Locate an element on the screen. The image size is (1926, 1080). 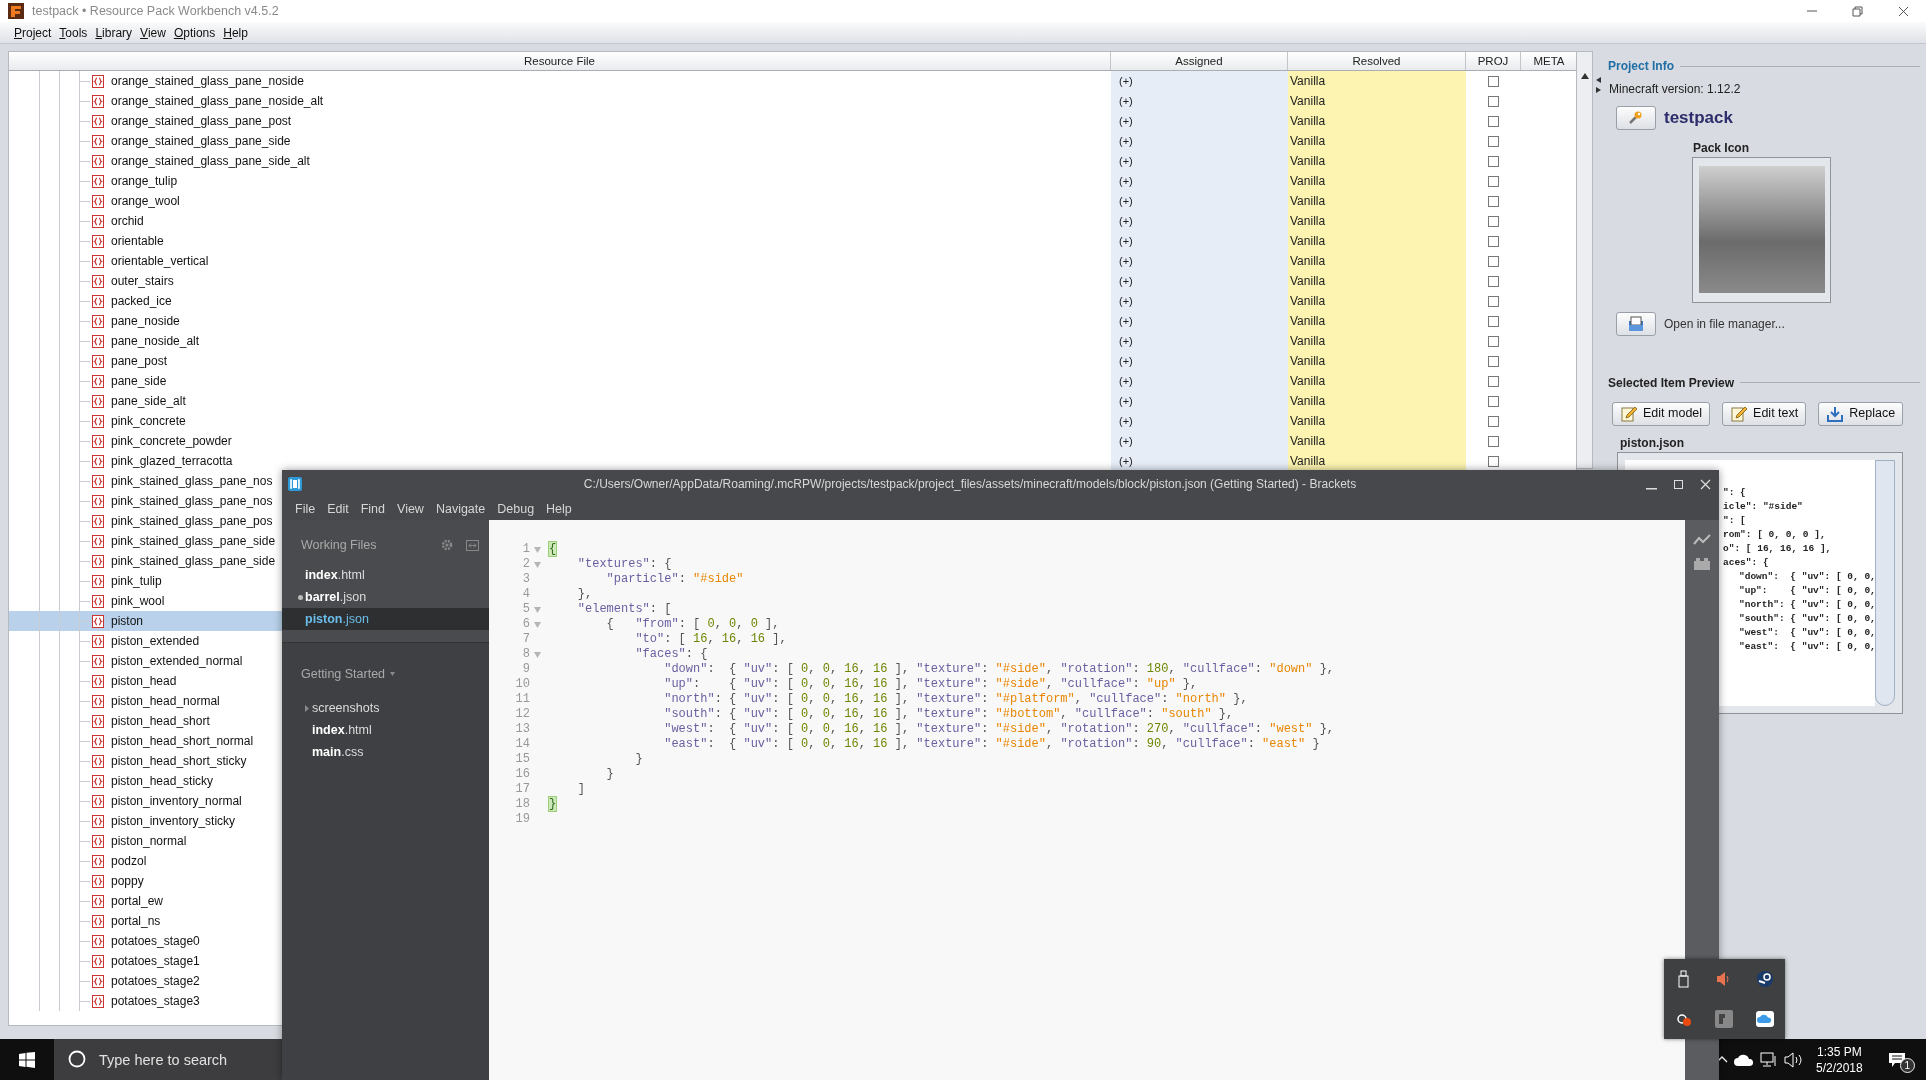
chevron-up-icon is located at coordinates (1722, 1059).